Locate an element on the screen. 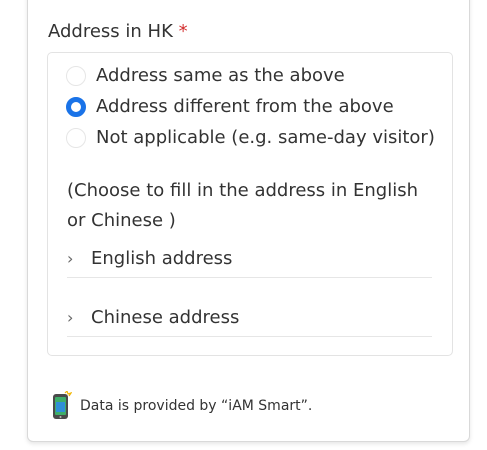 Image resolution: width=487 pixels, height=450 pixels. address-label-text: Address in HK is located at coordinates (110, 31).